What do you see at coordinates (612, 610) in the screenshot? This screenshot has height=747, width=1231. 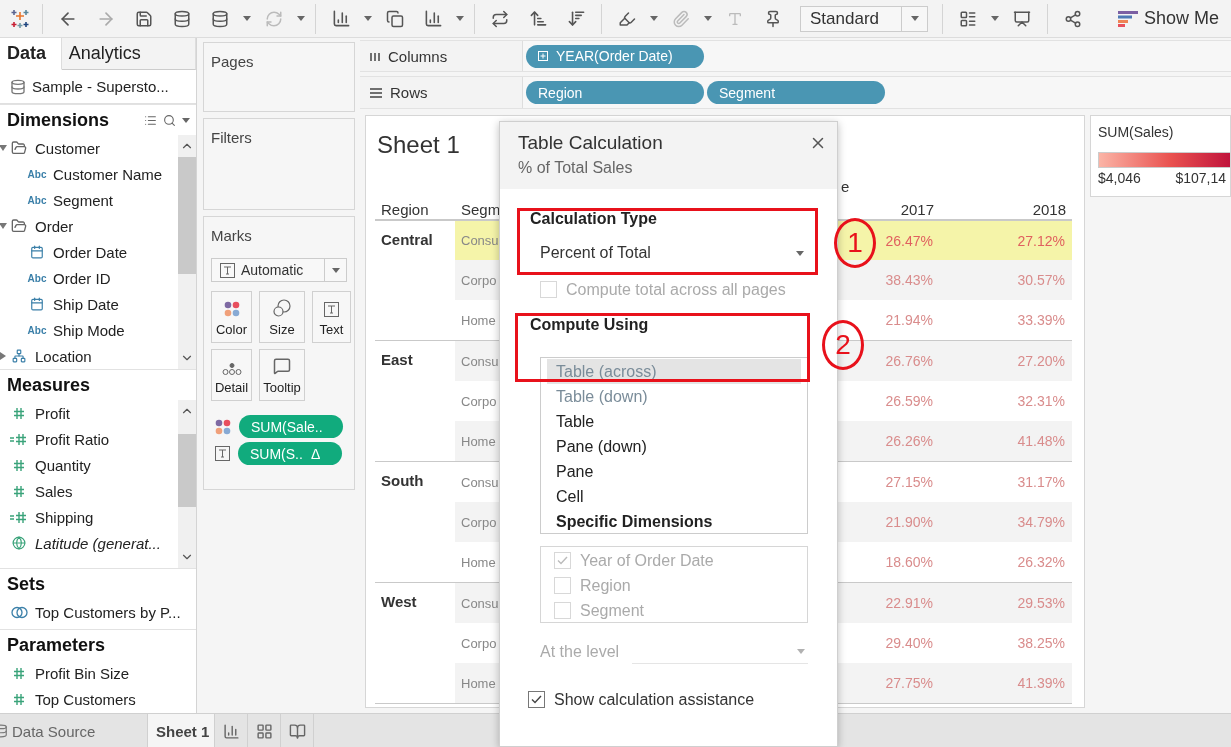 I see `checkbox-label: Segment` at bounding box center [612, 610].